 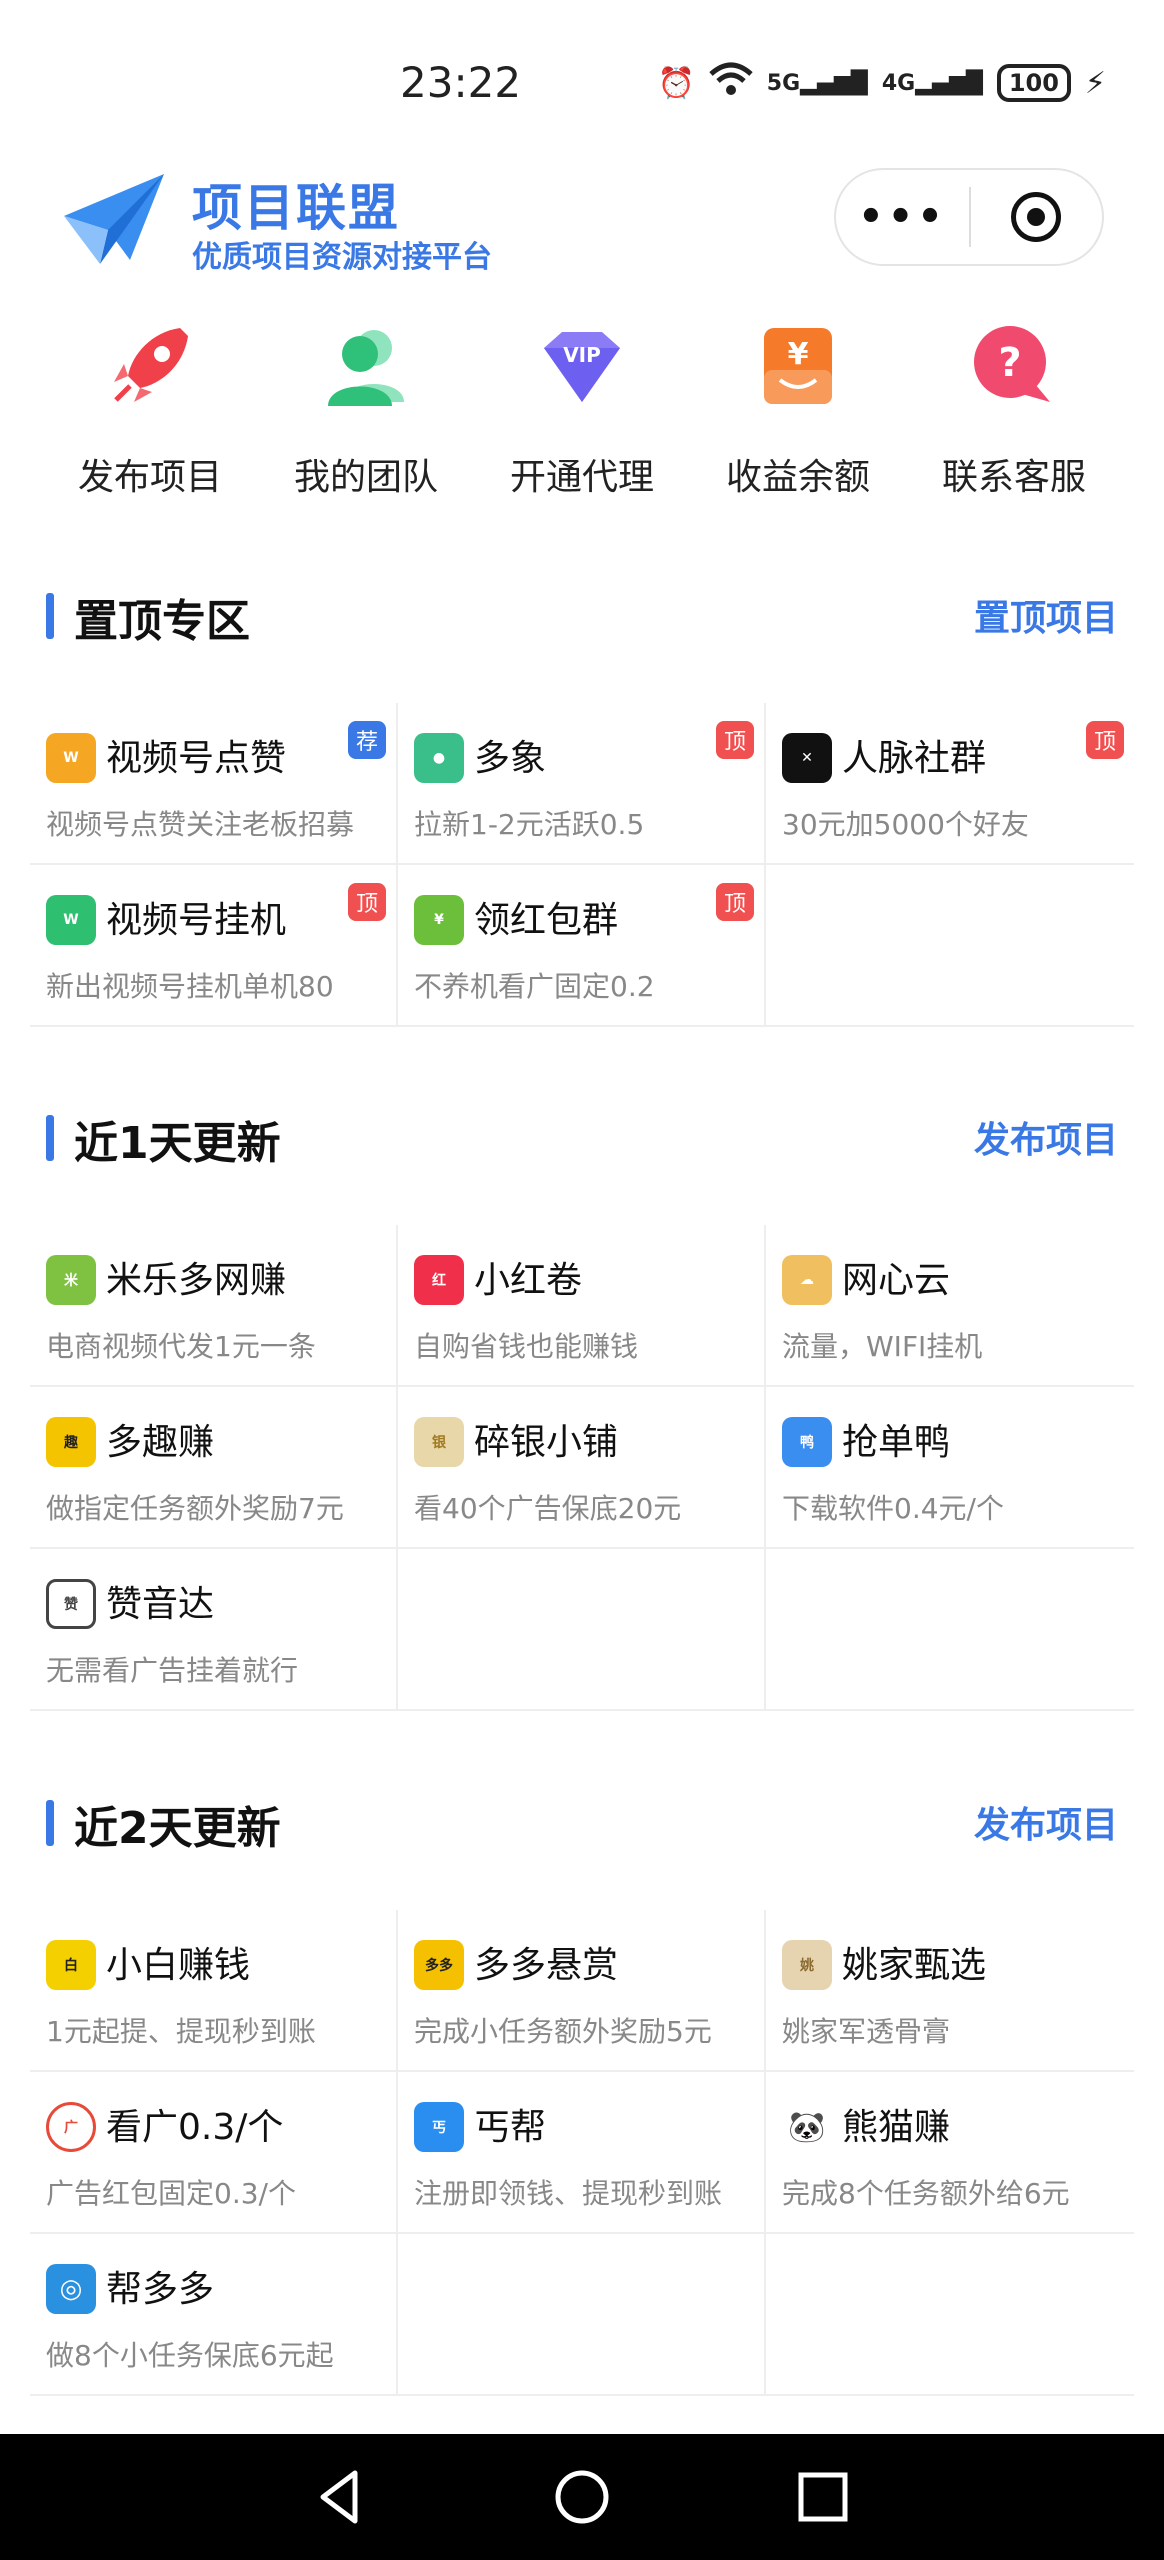 I want to click on project-desc: 流量，WIFI挂机, so click(x=882, y=1346).